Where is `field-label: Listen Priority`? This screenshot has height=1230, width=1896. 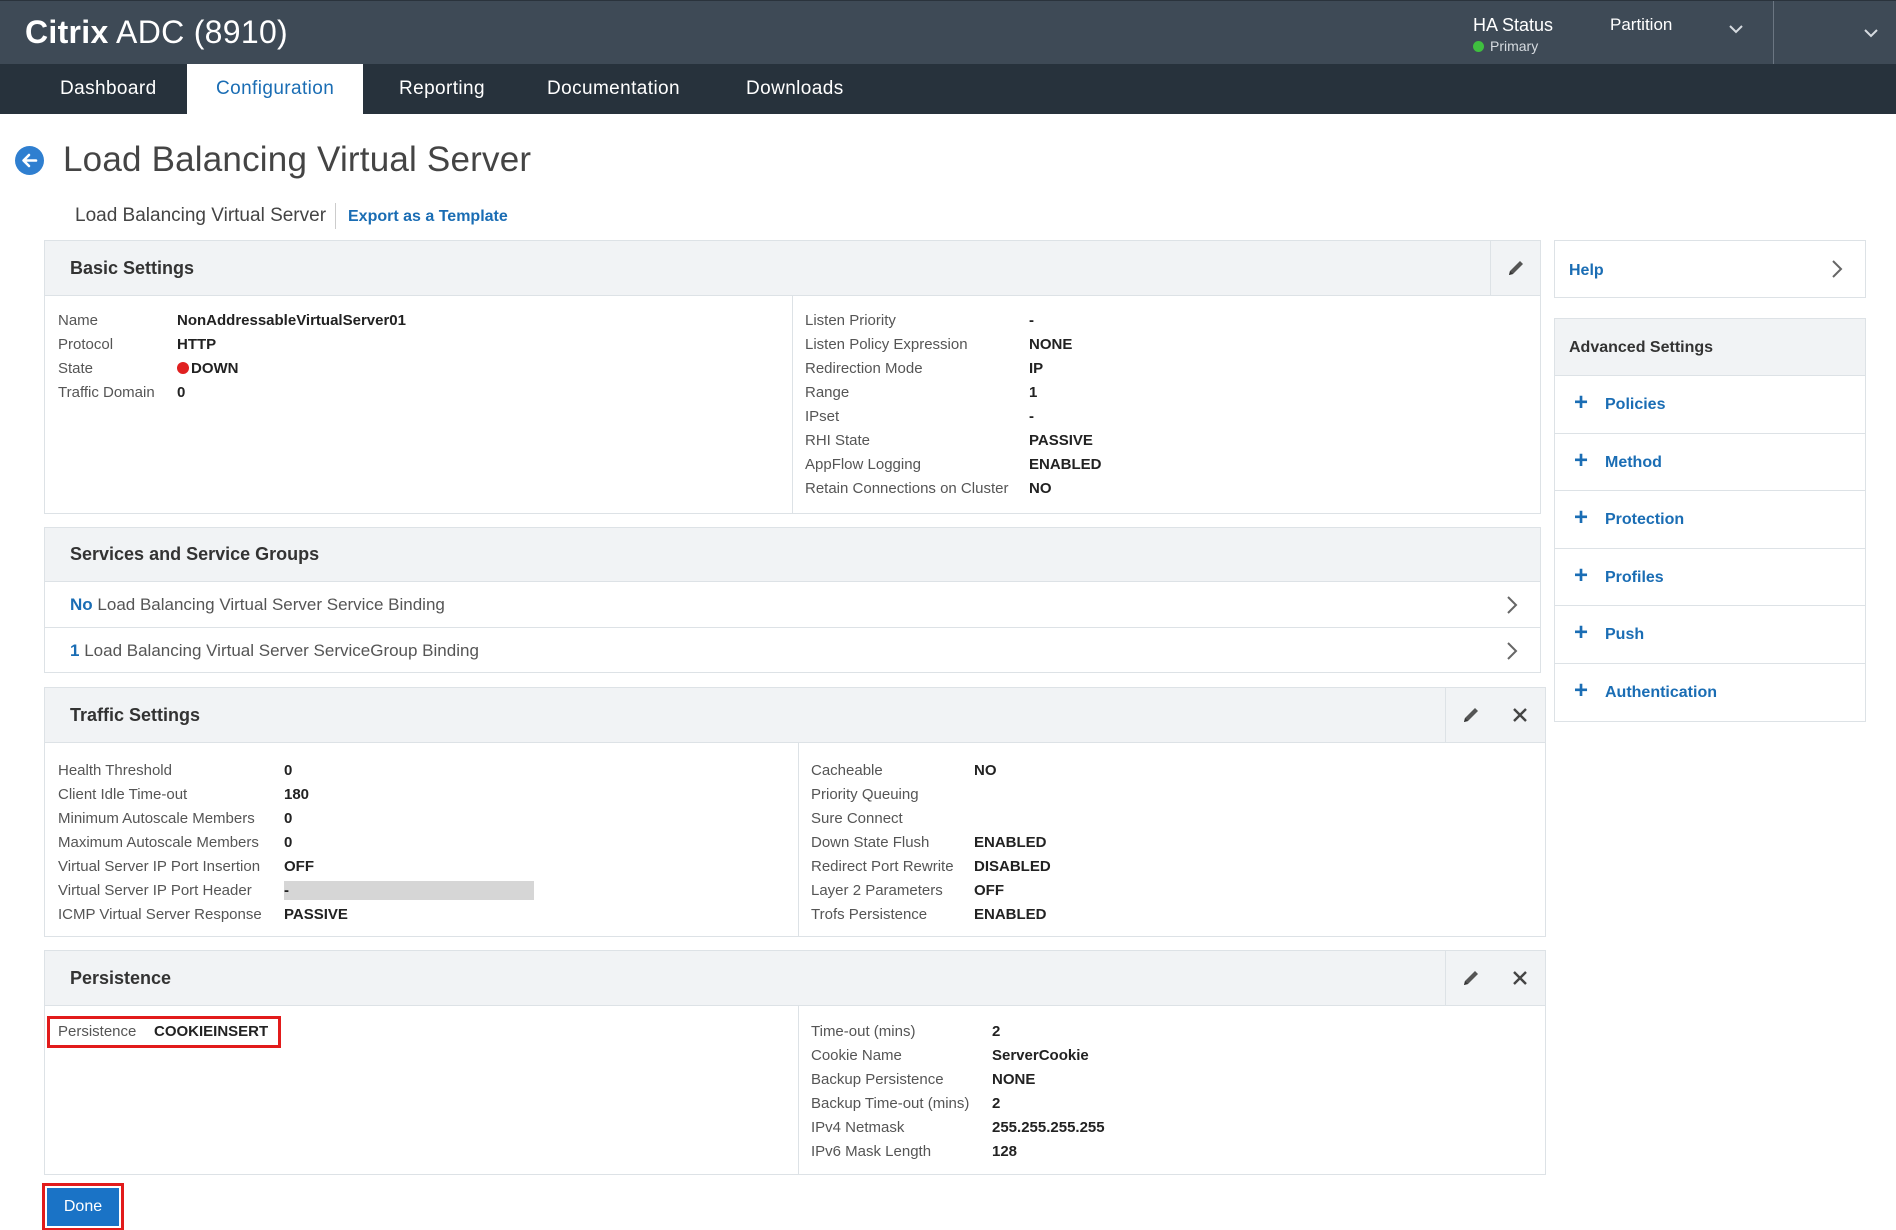 field-label: Listen Priority is located at coordinates (850, 320).